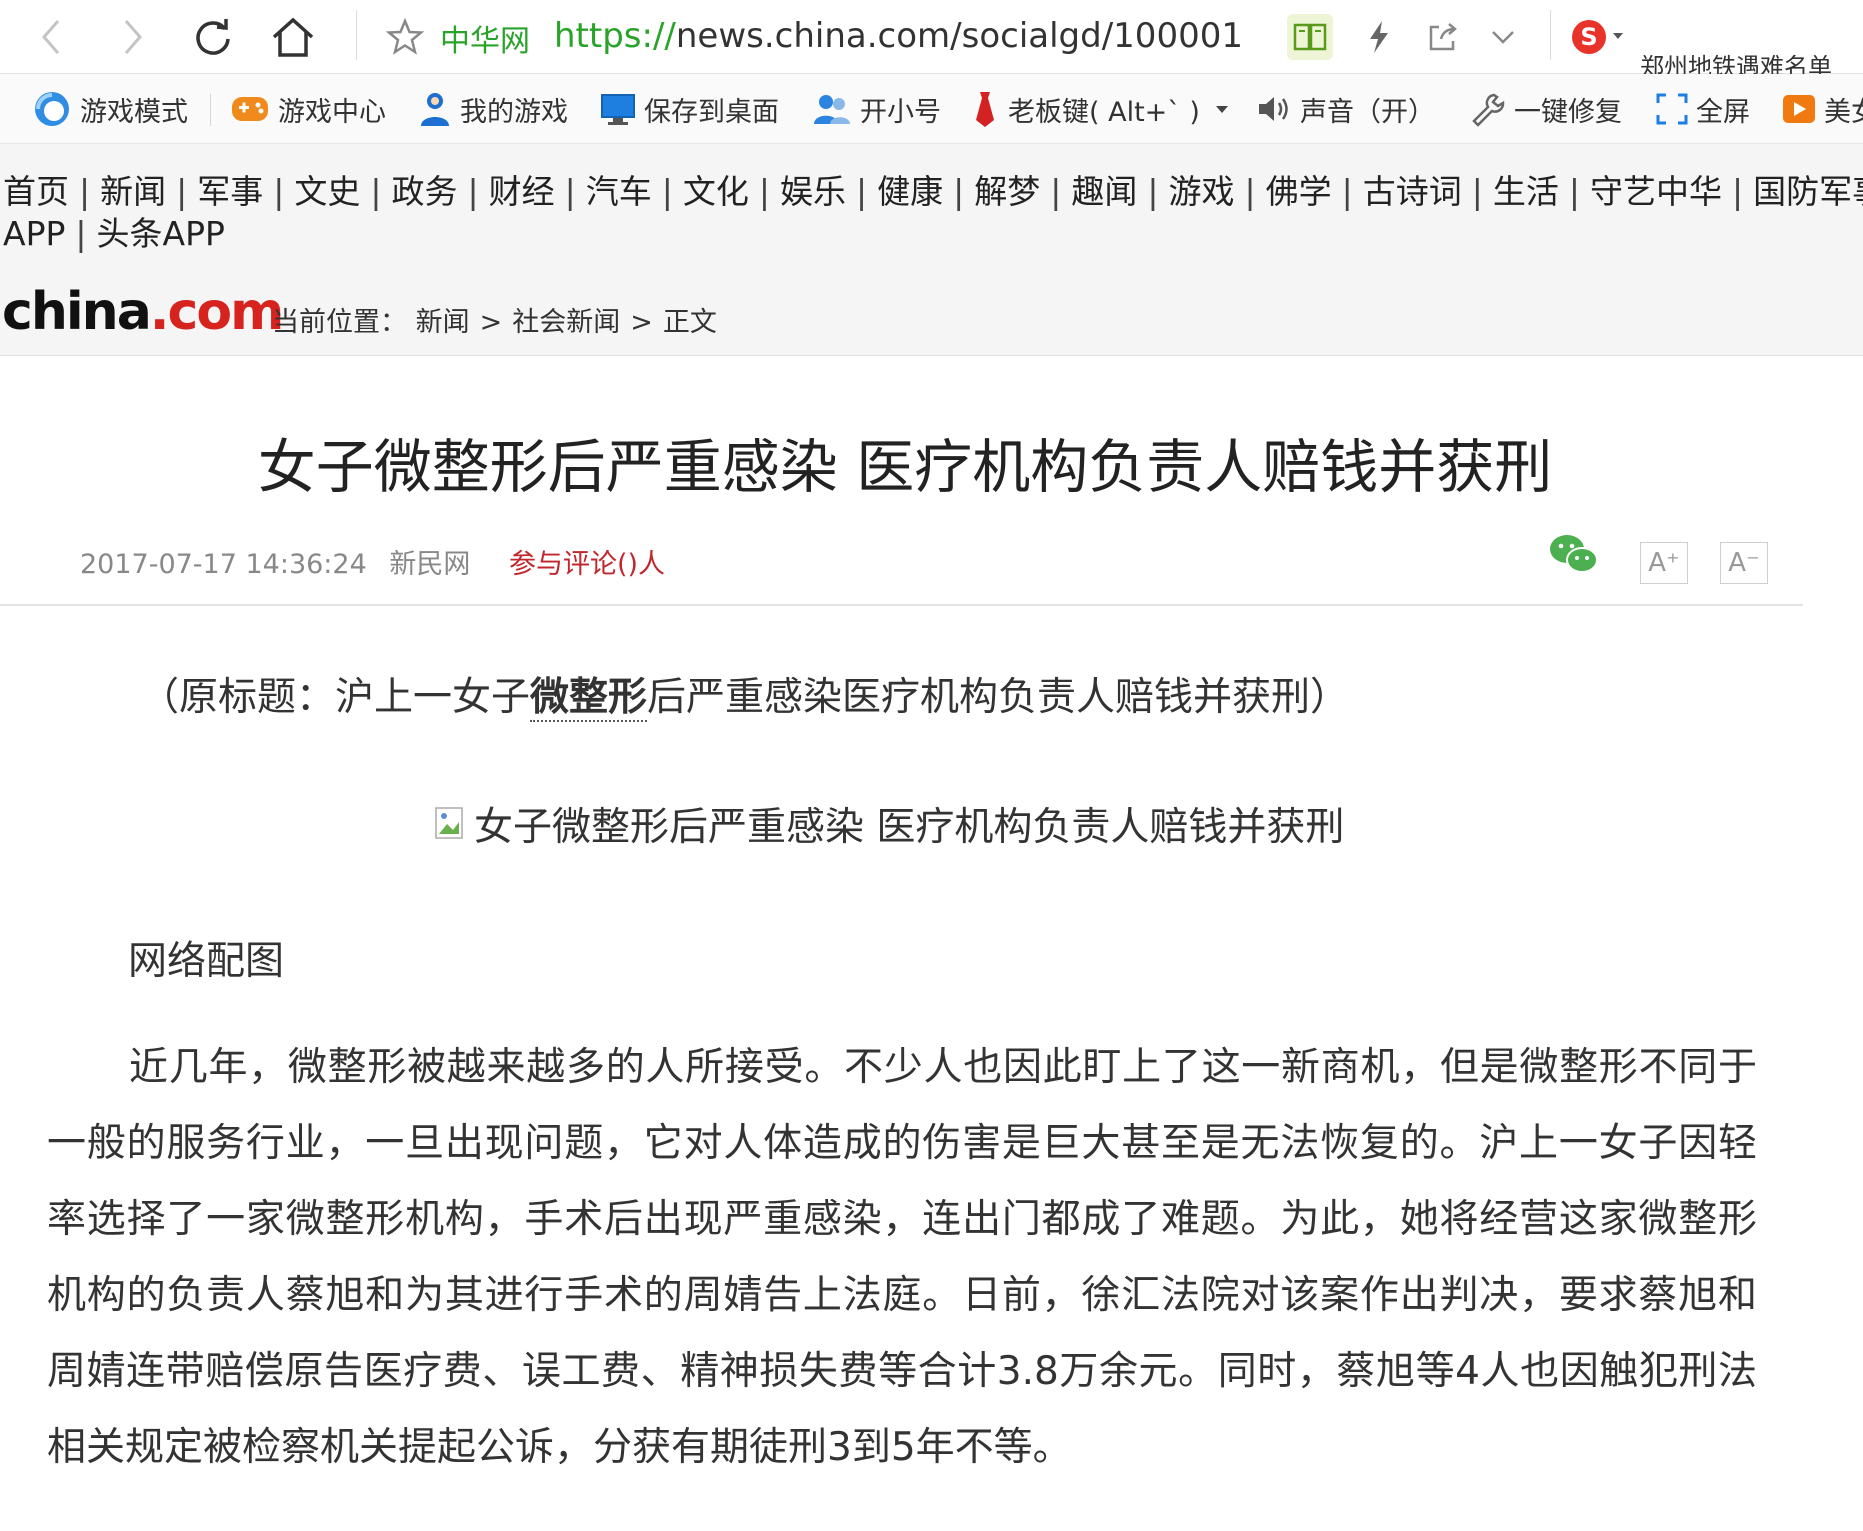 This screenshot has height=1531, width=1863. I want to click on nav-link: 头条APP, so click(161, 233).